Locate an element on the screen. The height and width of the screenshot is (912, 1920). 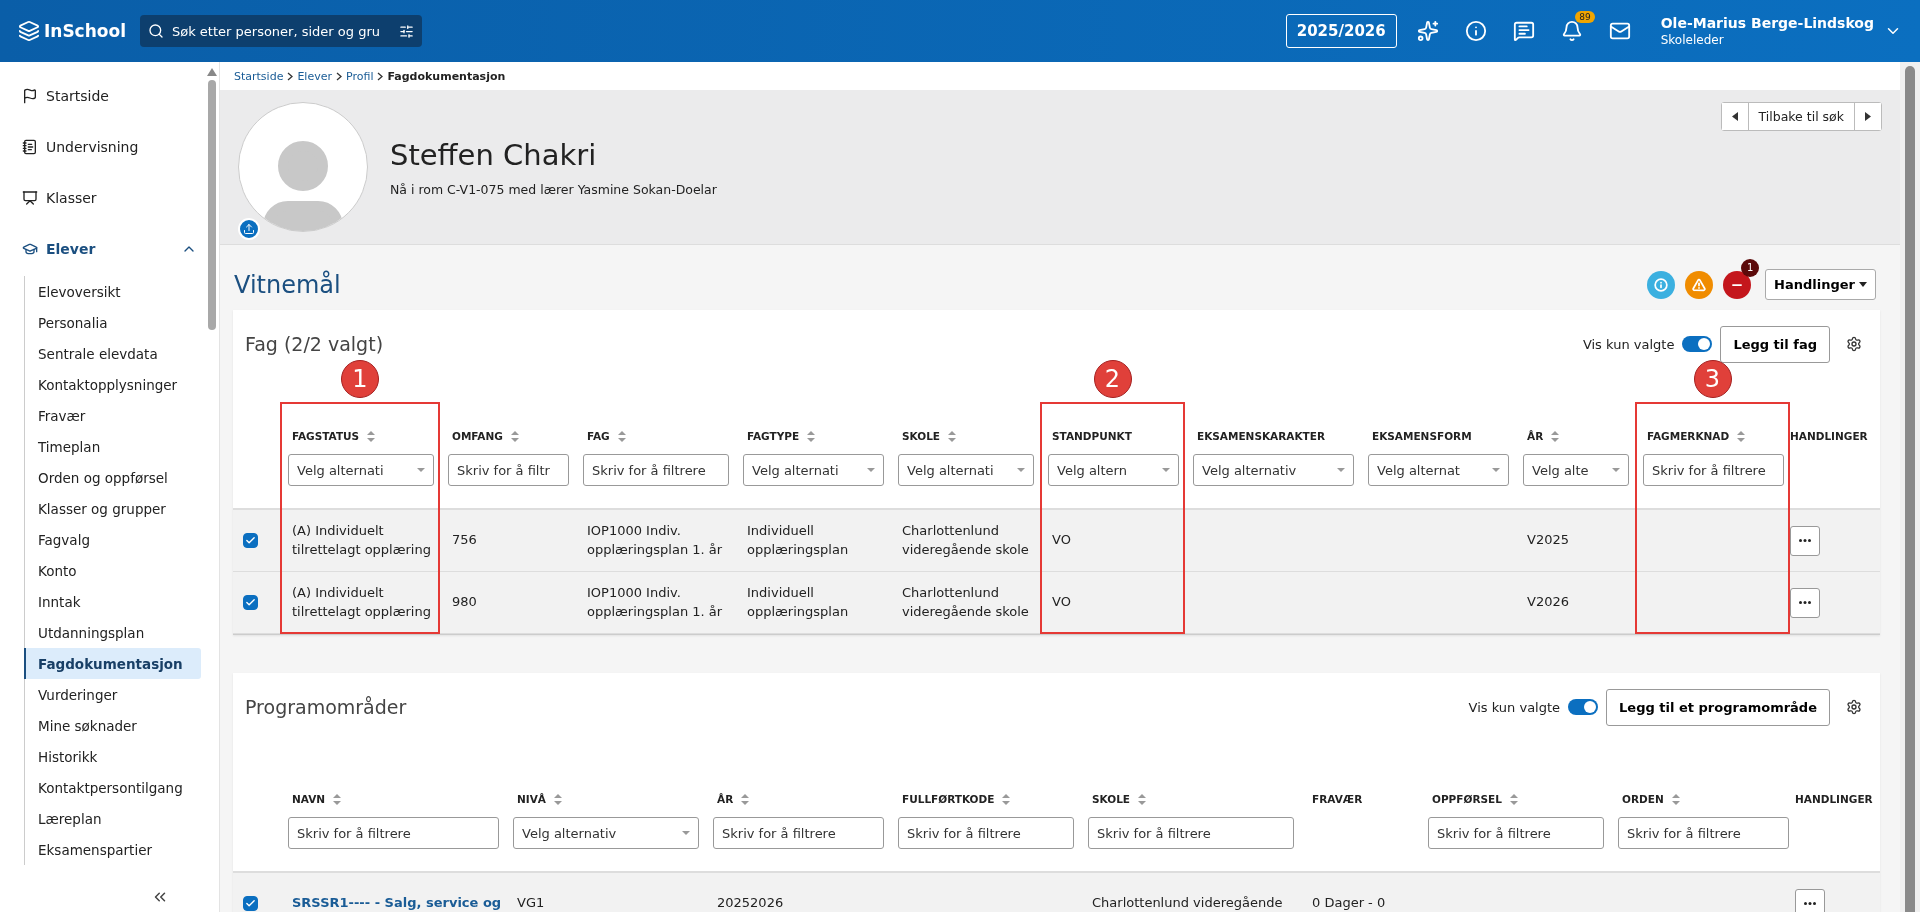
table-cell: V2026 is located at coordinates (1575, 603).